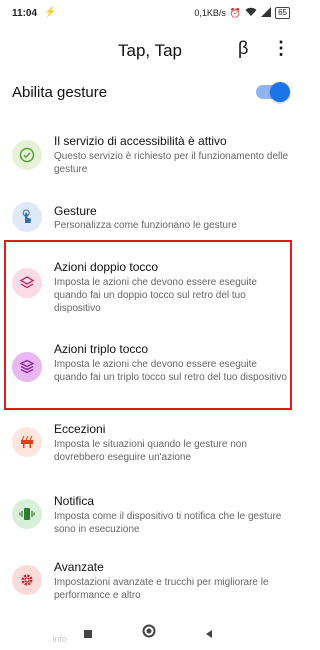  I want to click on item-title: Il servizio di accessibilità è attivo, so click(140, 141).